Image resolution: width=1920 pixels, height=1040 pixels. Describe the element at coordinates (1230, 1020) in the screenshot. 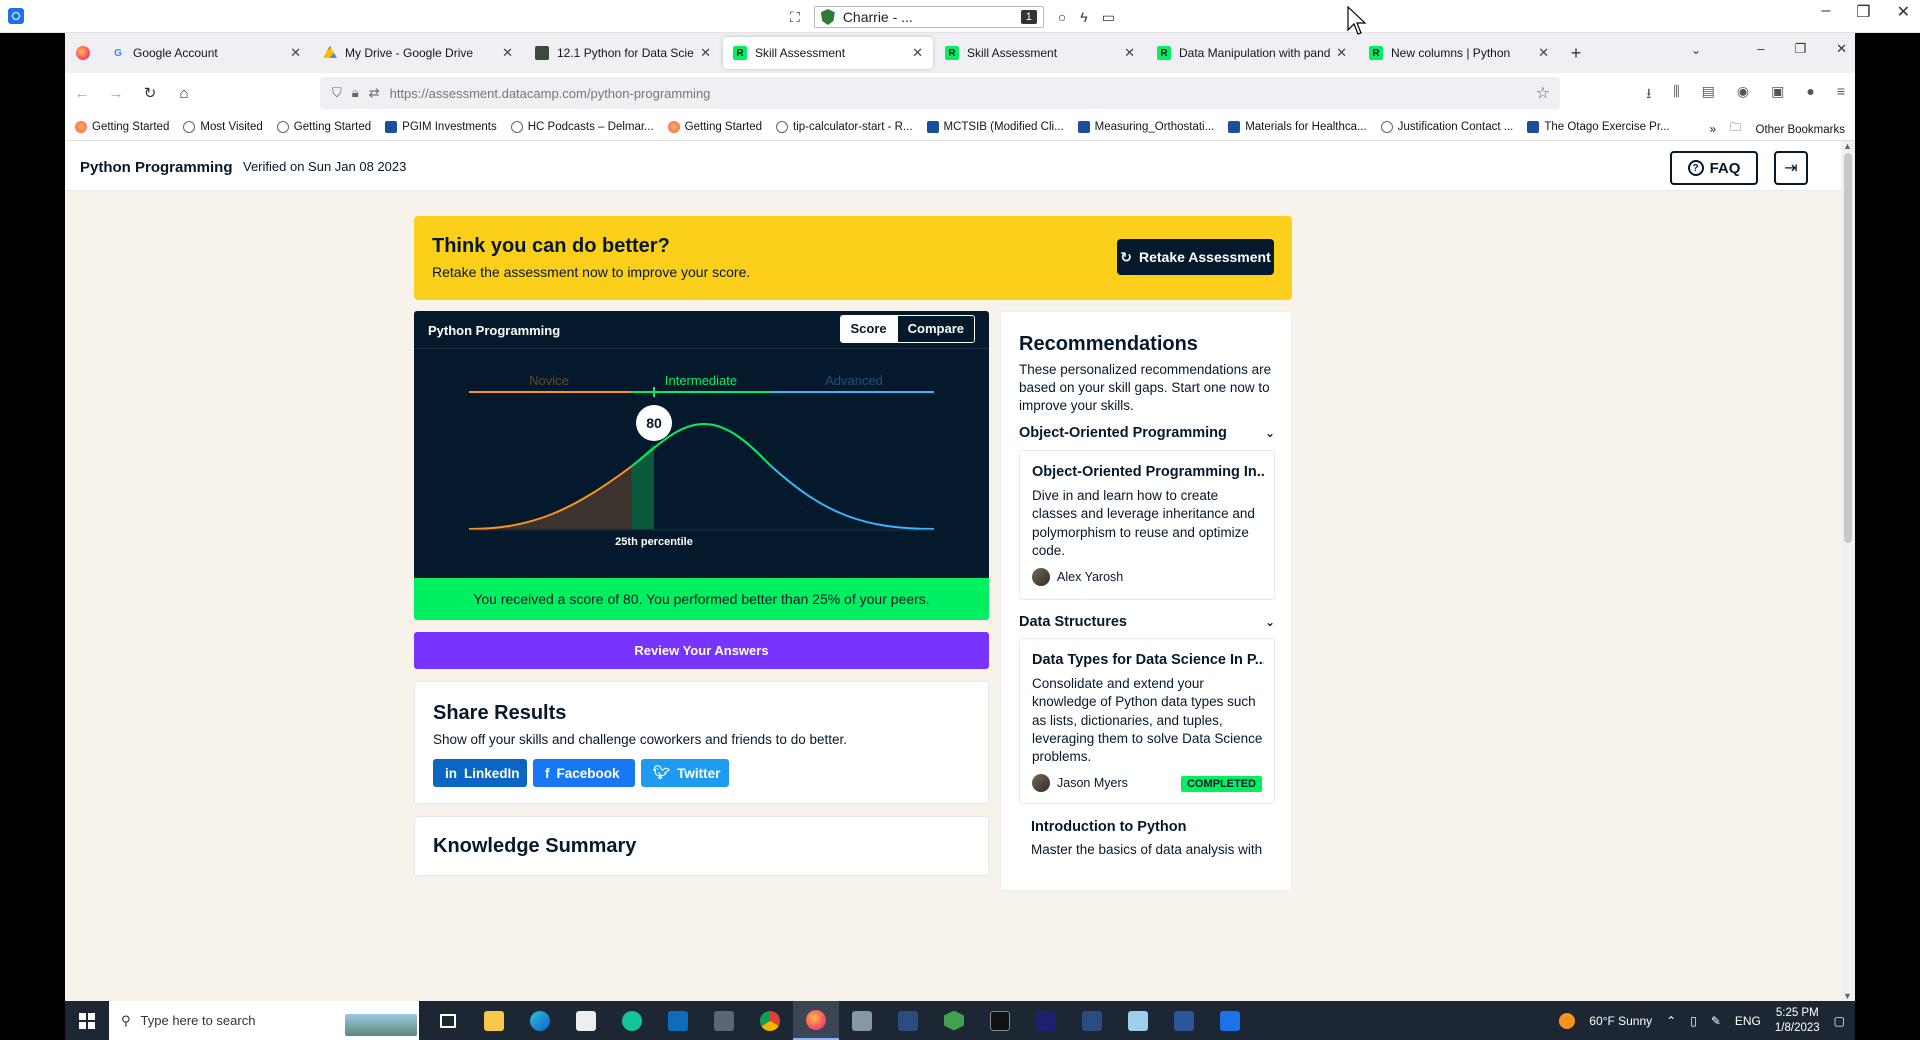

I see `remote-app-taskbar-icon` at that location.